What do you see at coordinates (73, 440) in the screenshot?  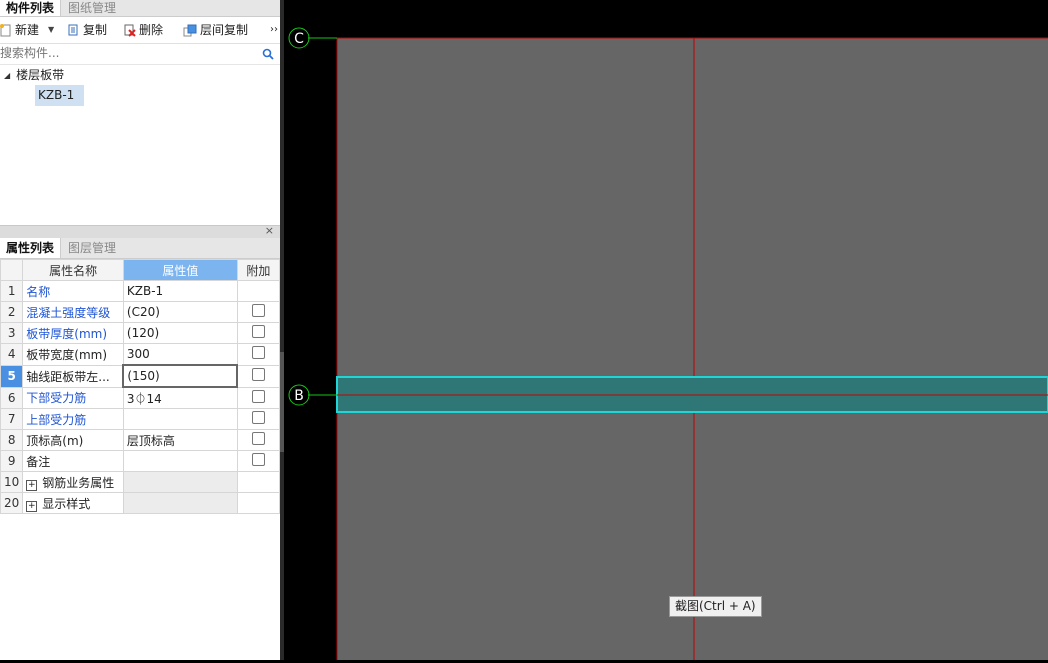 I see `property-name: 顶标高(m)` at bounding box center [73, 440].